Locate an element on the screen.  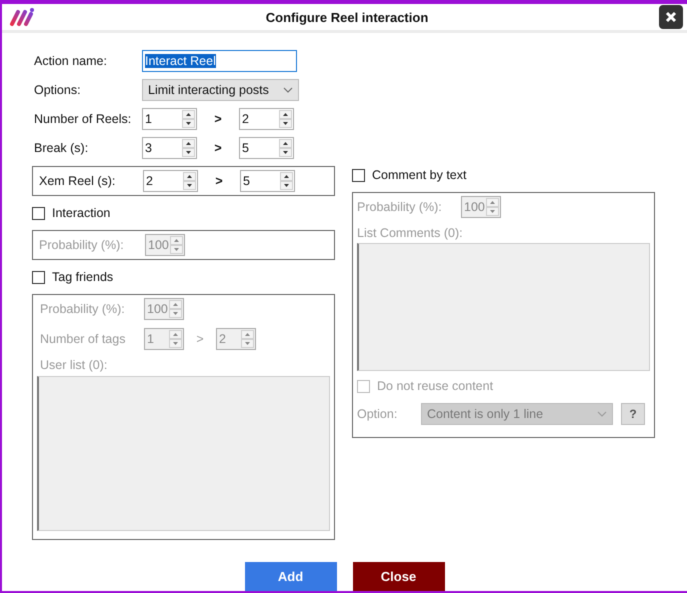
close-button is located at coordinates (671, 17).